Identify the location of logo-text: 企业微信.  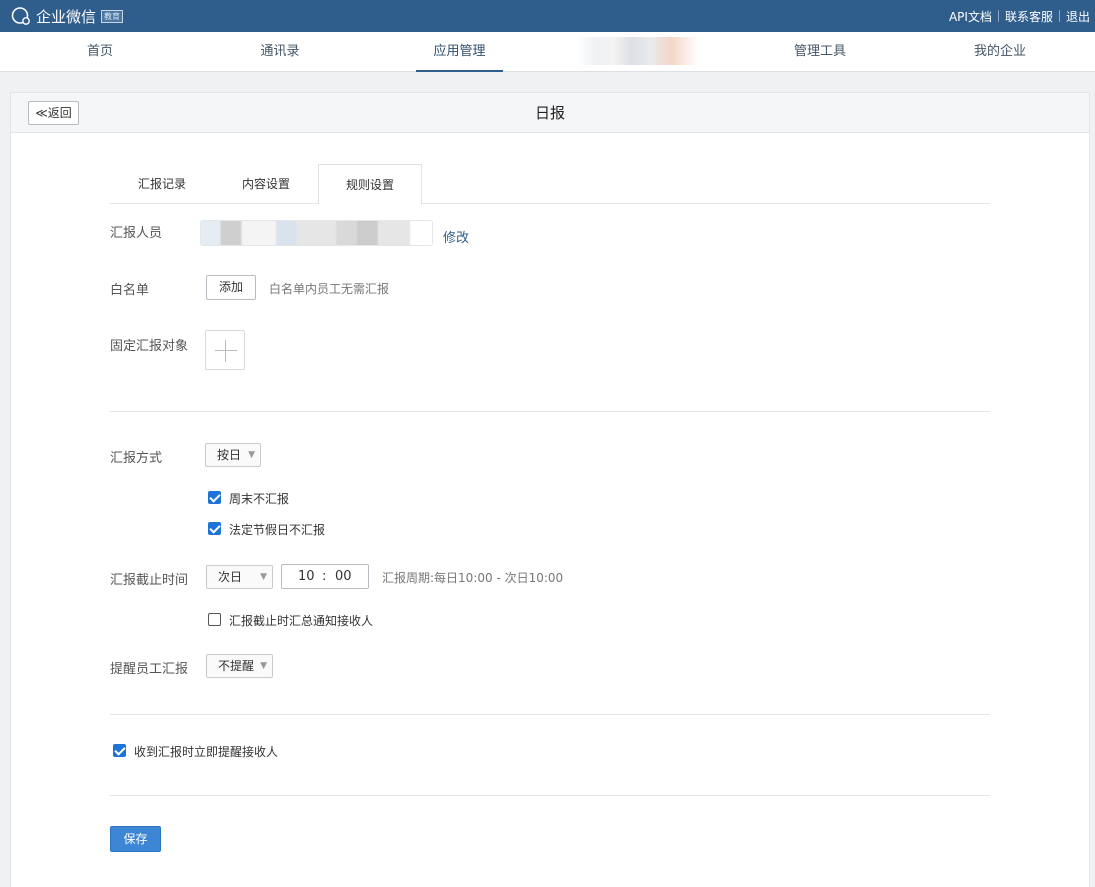
(66, 16).